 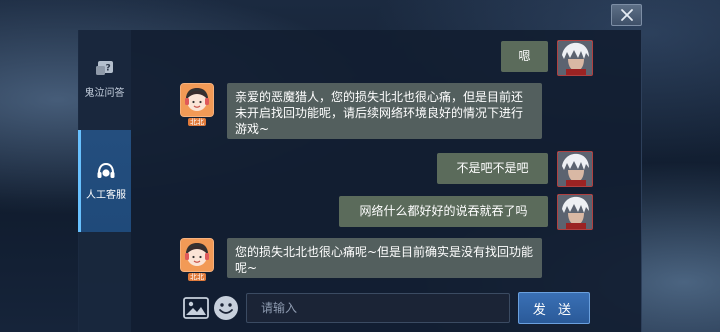 I want to click on sidebar-item-customer-service: 人工客服, so click(x=104, y=181).